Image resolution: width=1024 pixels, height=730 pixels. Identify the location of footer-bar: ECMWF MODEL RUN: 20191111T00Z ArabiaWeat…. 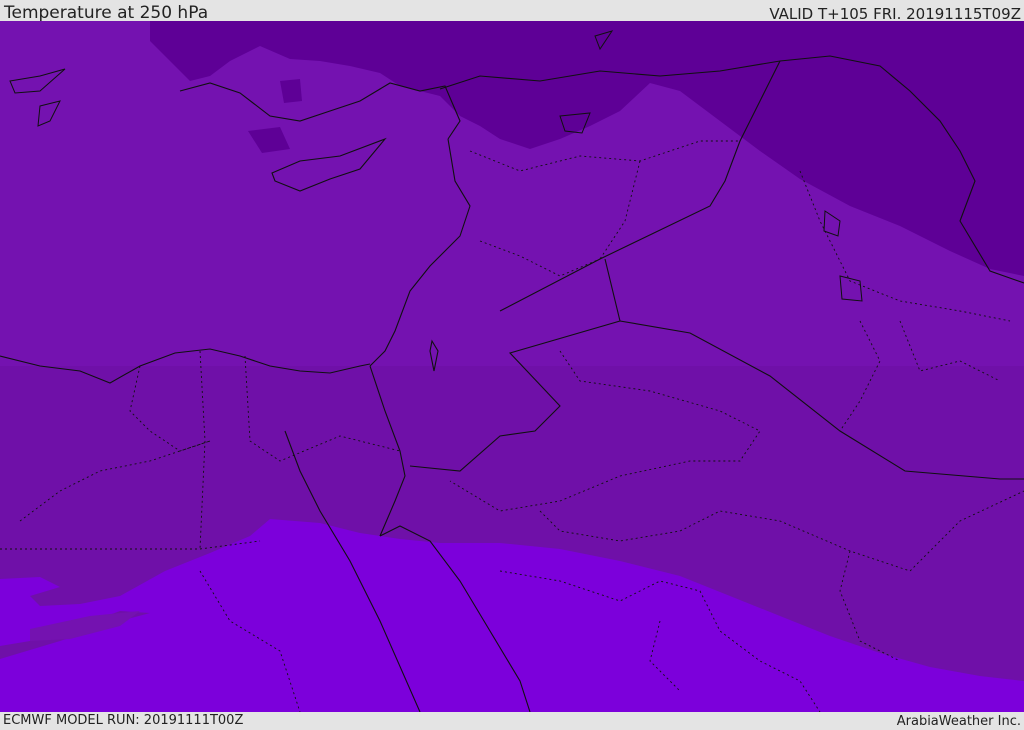
(512, 720).